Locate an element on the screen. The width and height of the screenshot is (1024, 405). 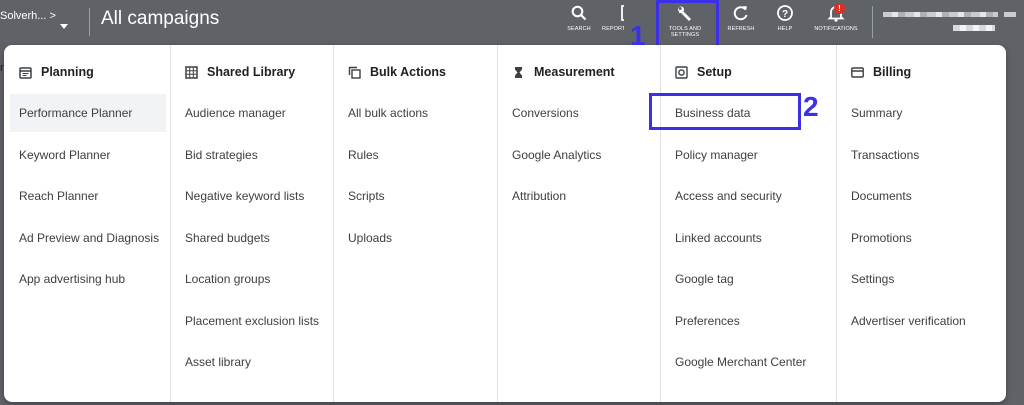
menu-item-placement-exclusion-lists: Placement exclusion lists is located at coordinates (254, 321).